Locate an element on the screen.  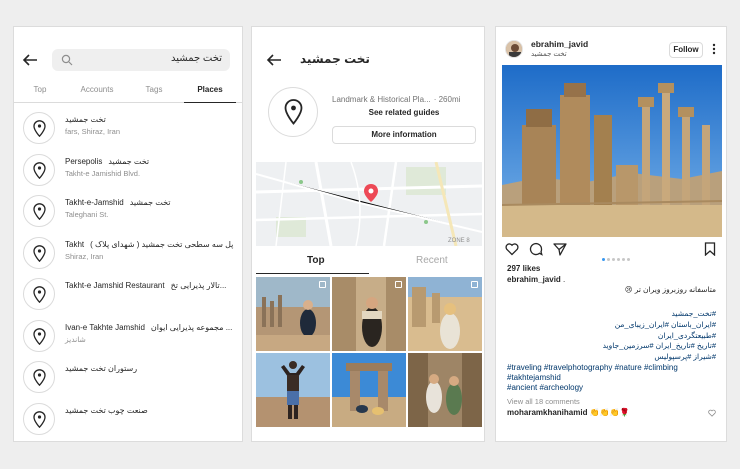
caption-text: متاسفانه روزبروز ویران تر 😢 is located at coordinates (670, 289).